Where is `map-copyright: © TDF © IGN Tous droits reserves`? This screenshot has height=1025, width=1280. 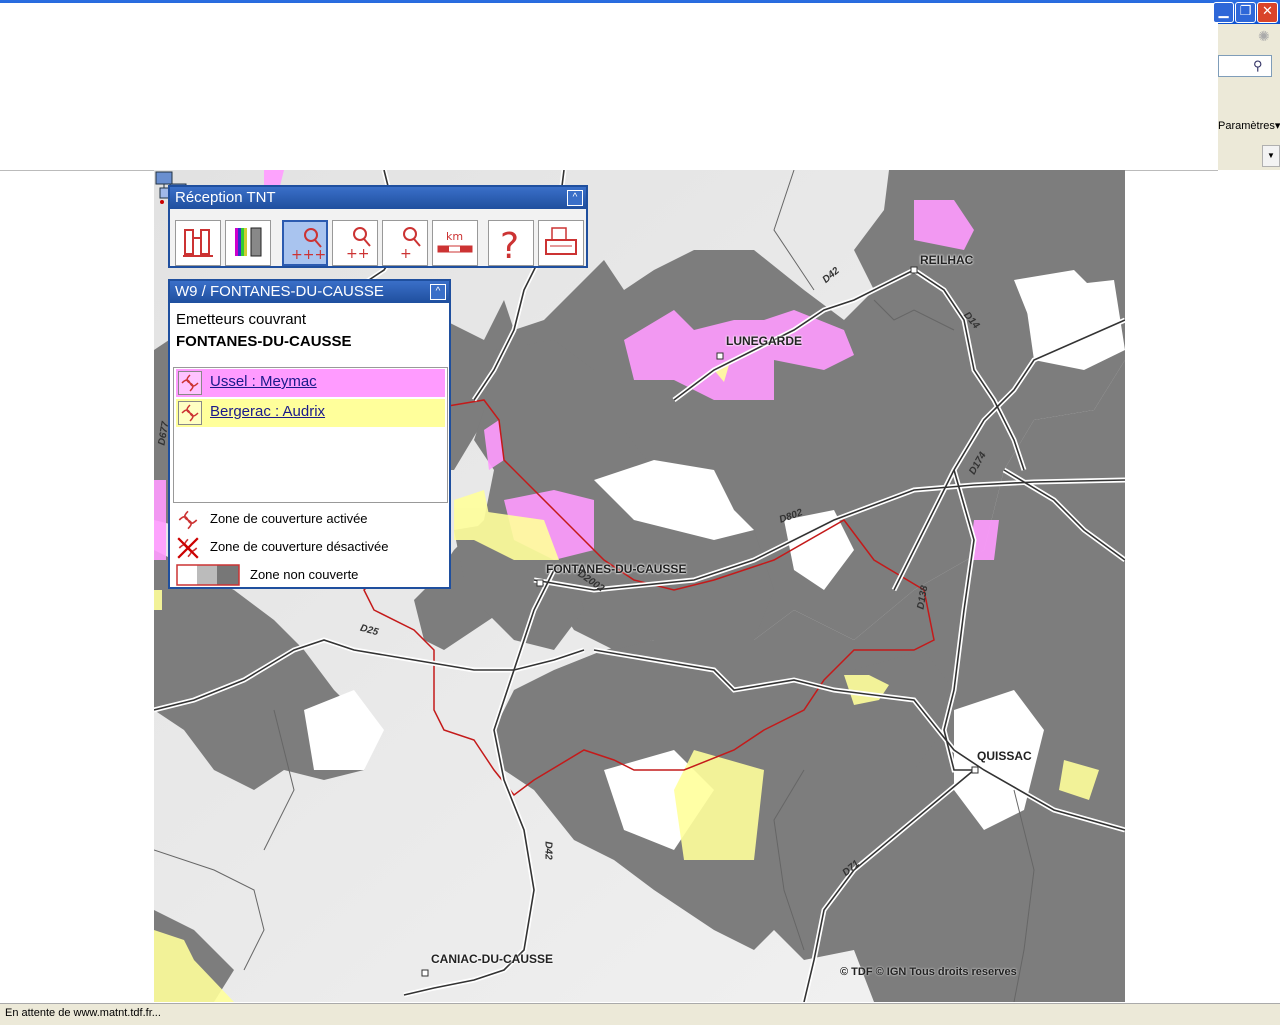
map-copyright: © TDF © IGN Tous droits reserves is located at coordinates (928, 972).